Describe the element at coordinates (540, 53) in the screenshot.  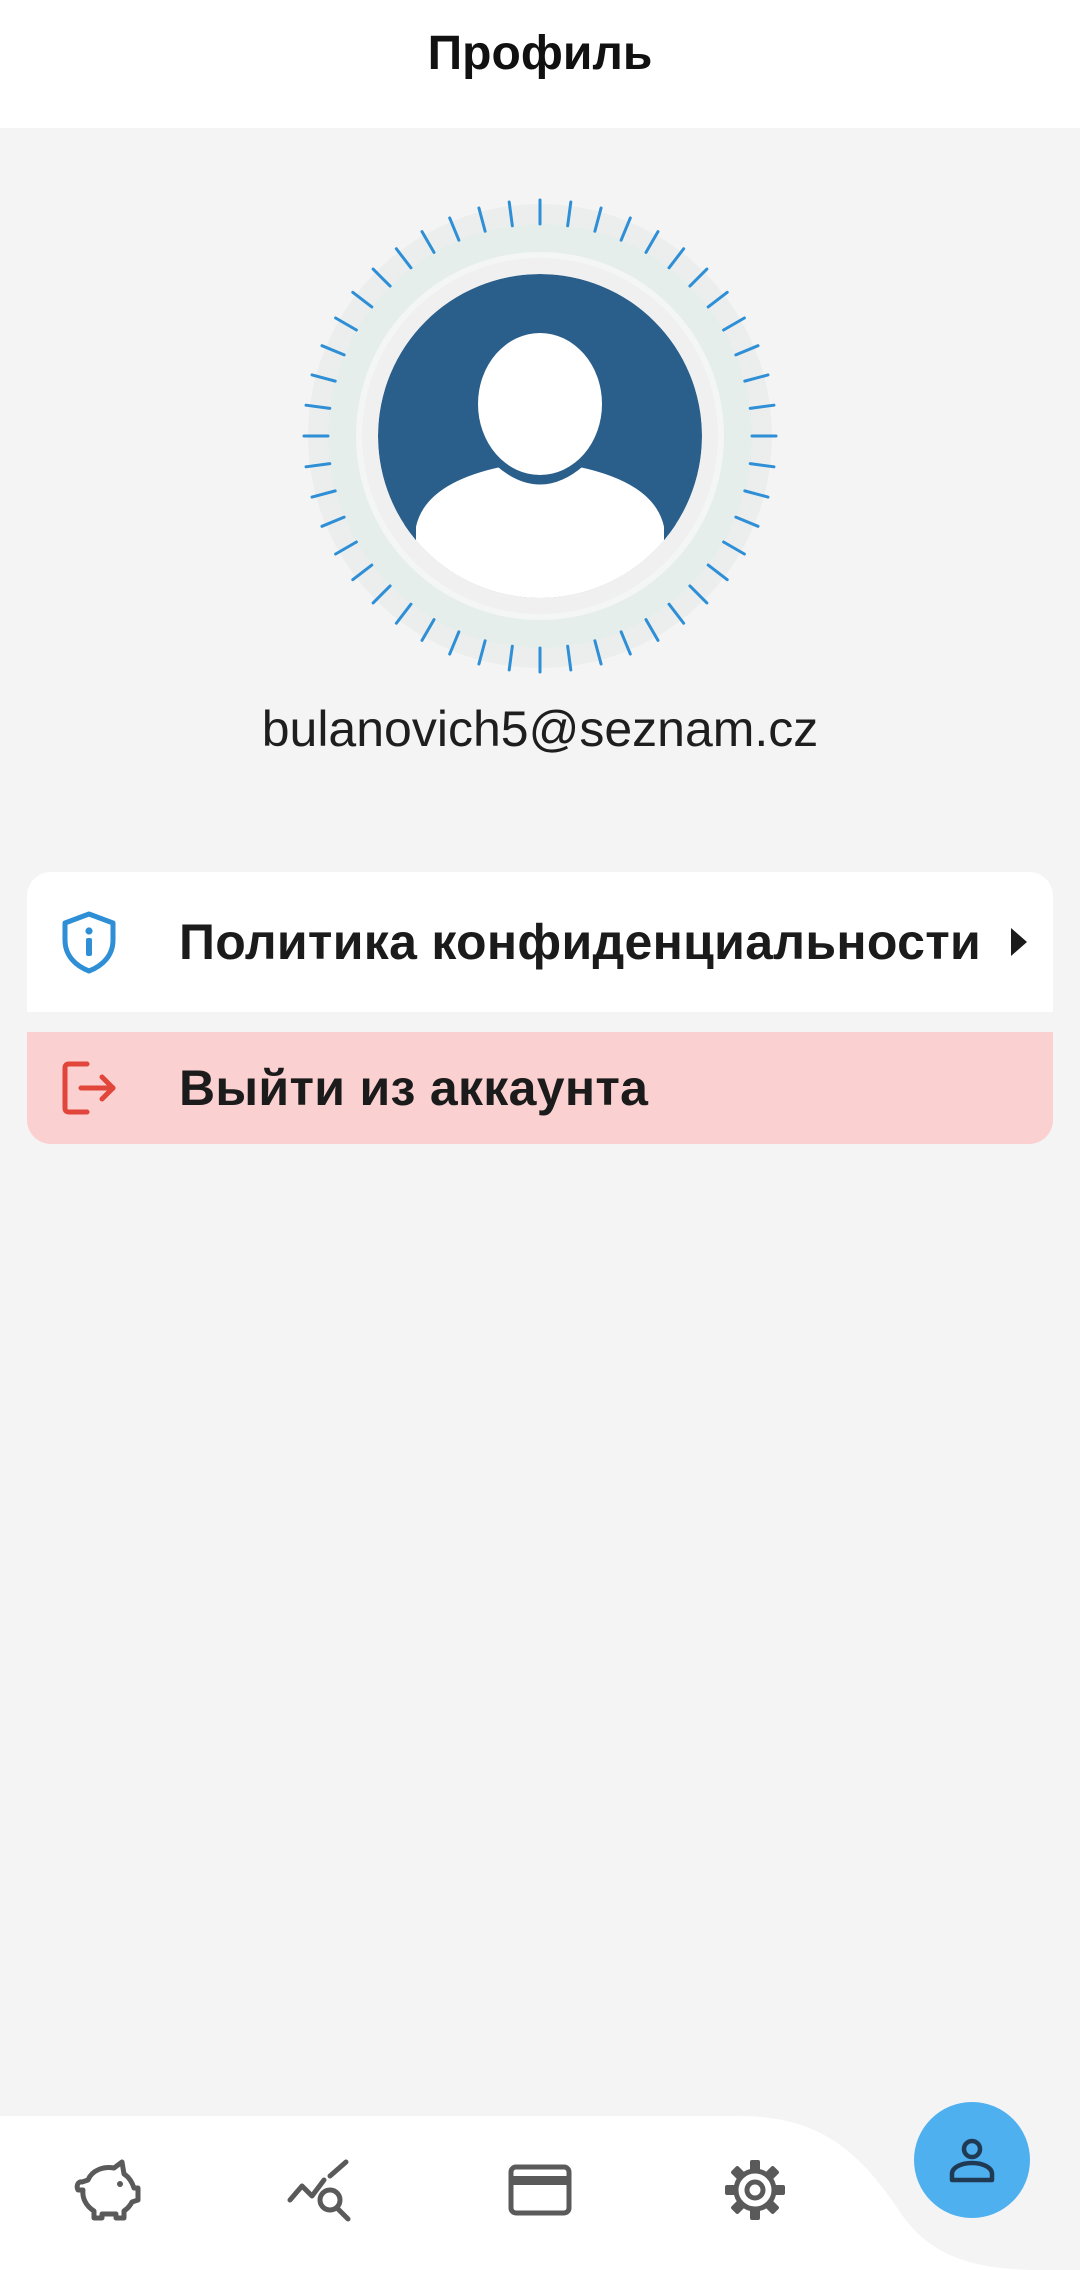
I see `page-title: Профиль` at that location.